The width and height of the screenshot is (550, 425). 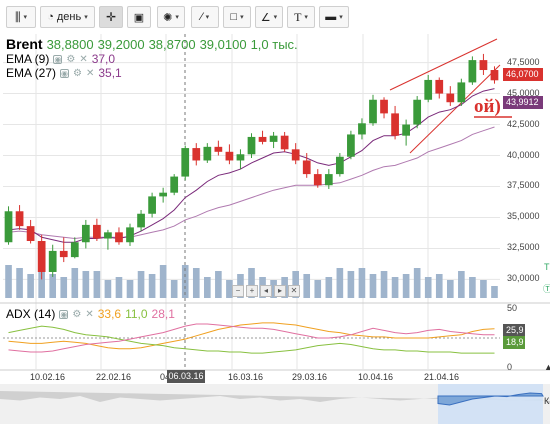 I want to click on zoom-in-button: +, so click(x=252, y=291).